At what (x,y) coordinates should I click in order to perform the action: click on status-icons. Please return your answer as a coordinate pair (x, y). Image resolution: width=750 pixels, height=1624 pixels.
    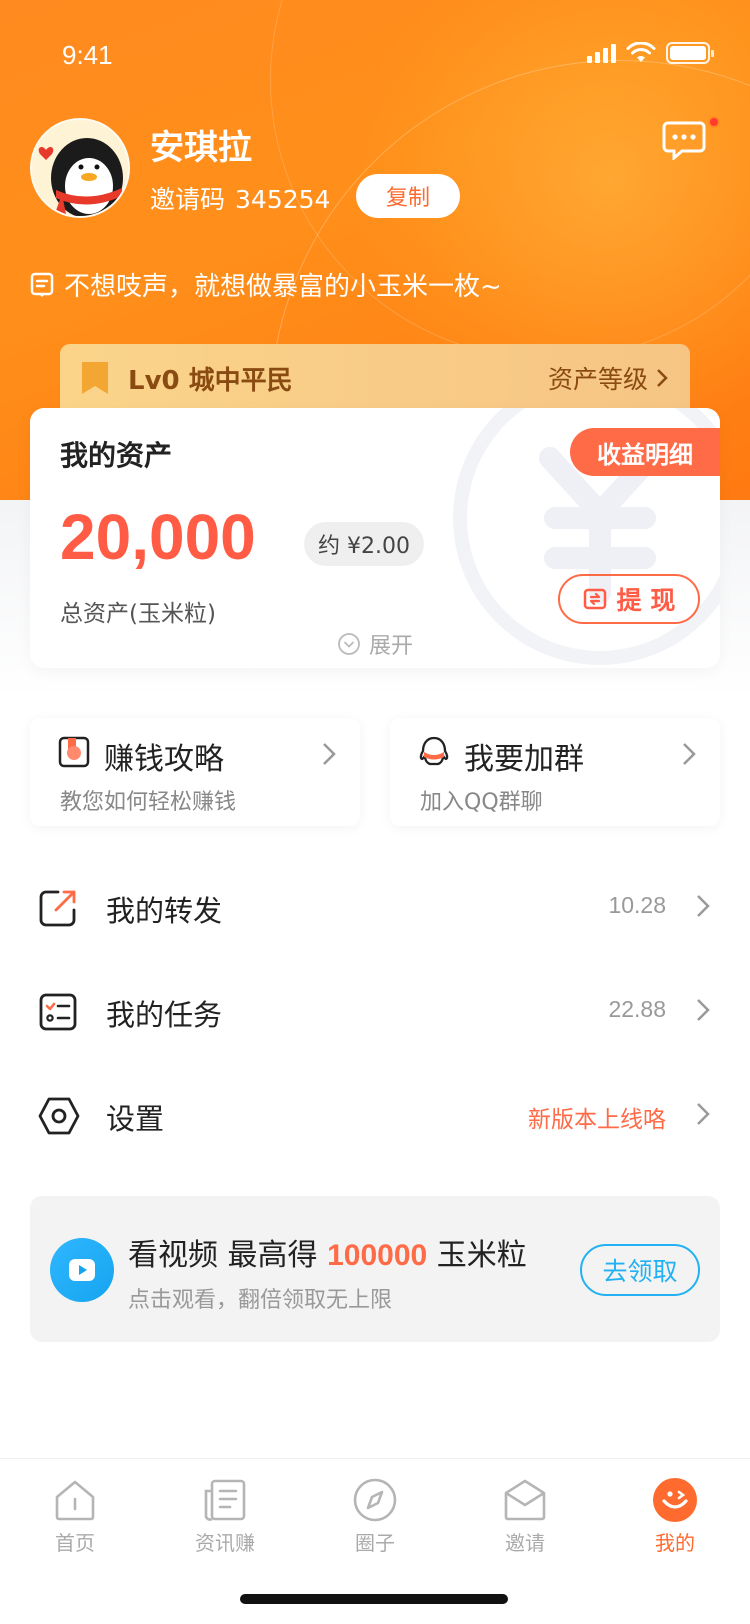
    Looking at the image, I should click on (650, 53).